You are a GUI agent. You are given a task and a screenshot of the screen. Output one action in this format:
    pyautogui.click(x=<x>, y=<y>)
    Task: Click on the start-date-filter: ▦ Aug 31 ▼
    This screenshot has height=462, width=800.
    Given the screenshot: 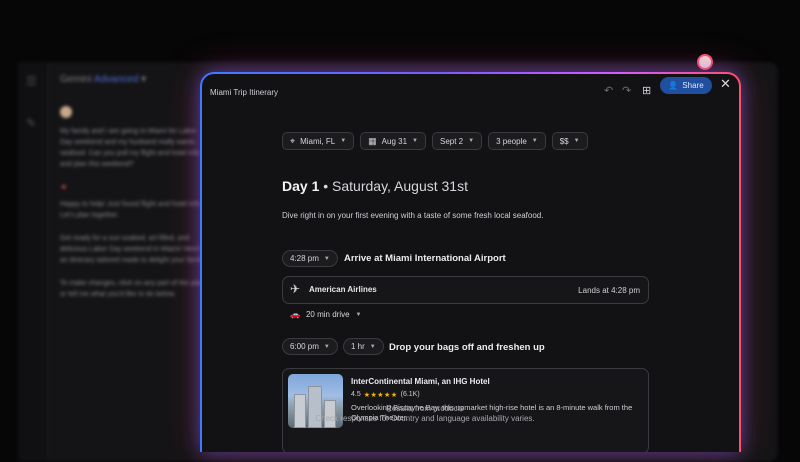 What is the action you would take?
    pyautogui.click(x=393, y=141)
    